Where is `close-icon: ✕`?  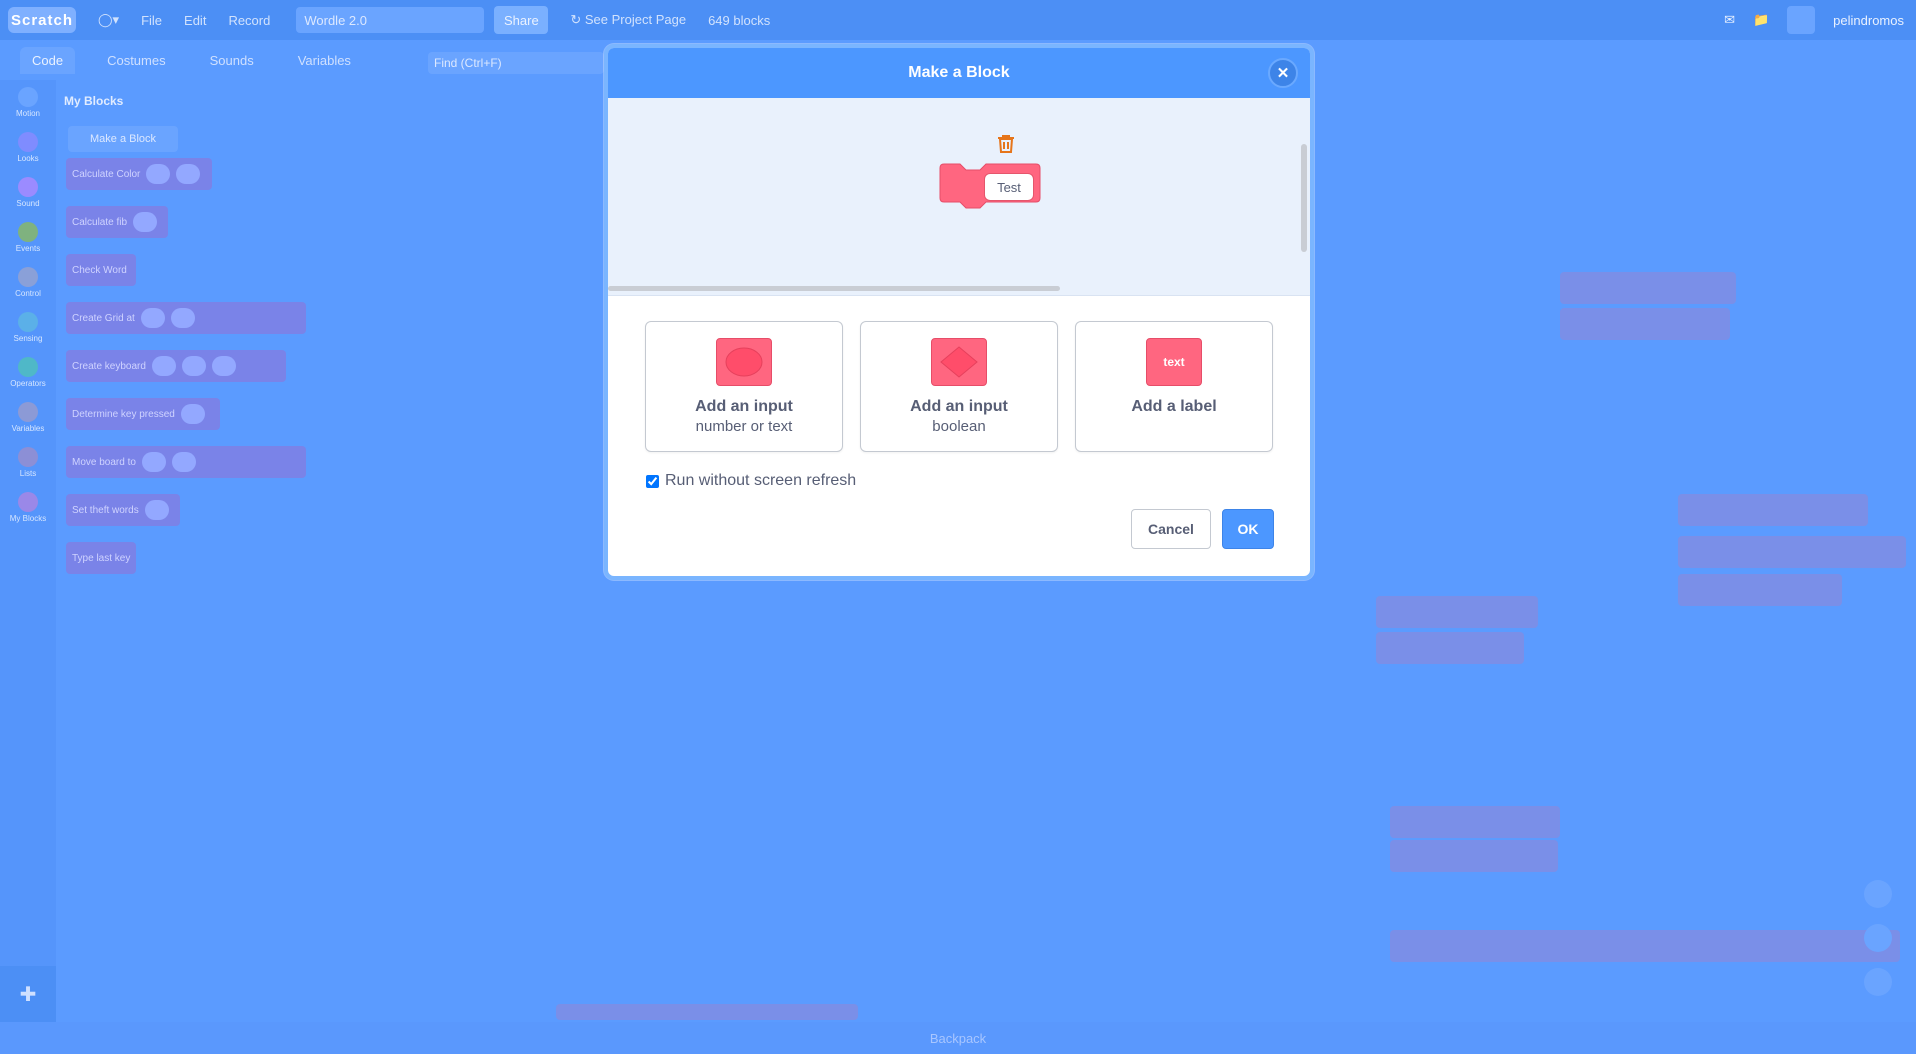 close-icon: ✕ is located at coordinates (1283, 73).